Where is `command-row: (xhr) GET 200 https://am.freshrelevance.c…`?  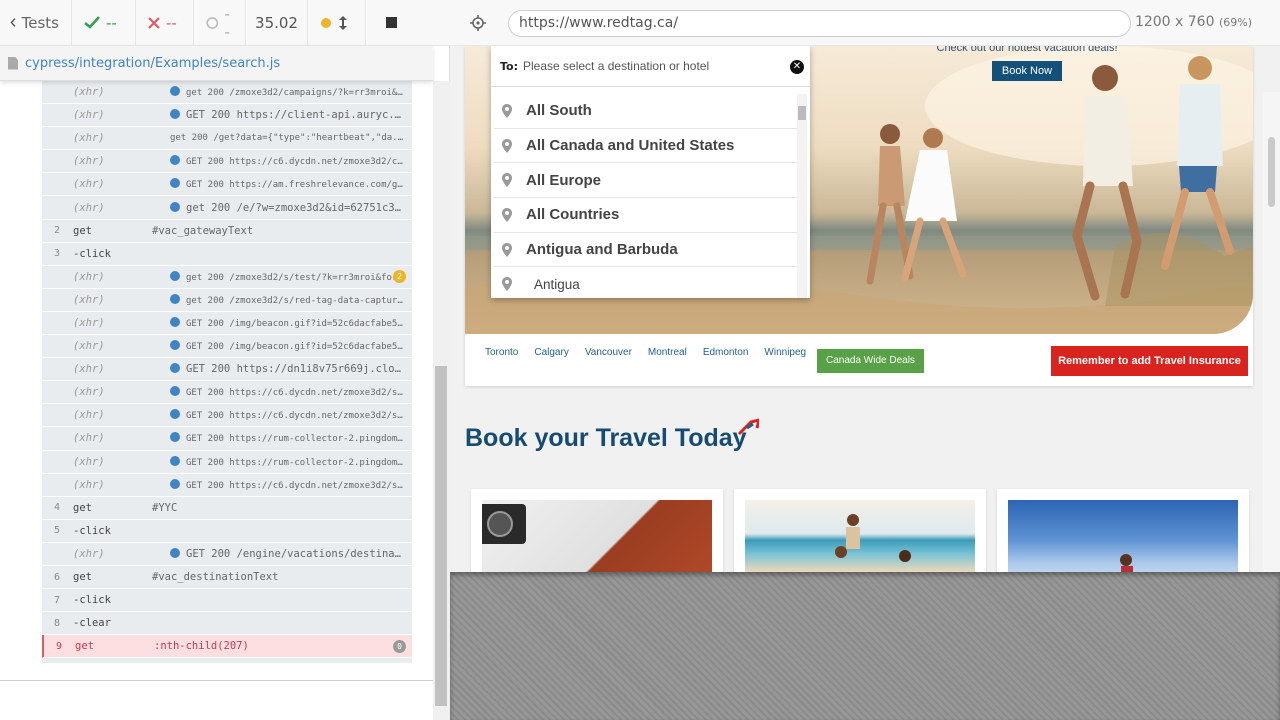 command-row: (xhr) GET 200 https://am.freshrelevance.c… is located at coordinates (227, 185).